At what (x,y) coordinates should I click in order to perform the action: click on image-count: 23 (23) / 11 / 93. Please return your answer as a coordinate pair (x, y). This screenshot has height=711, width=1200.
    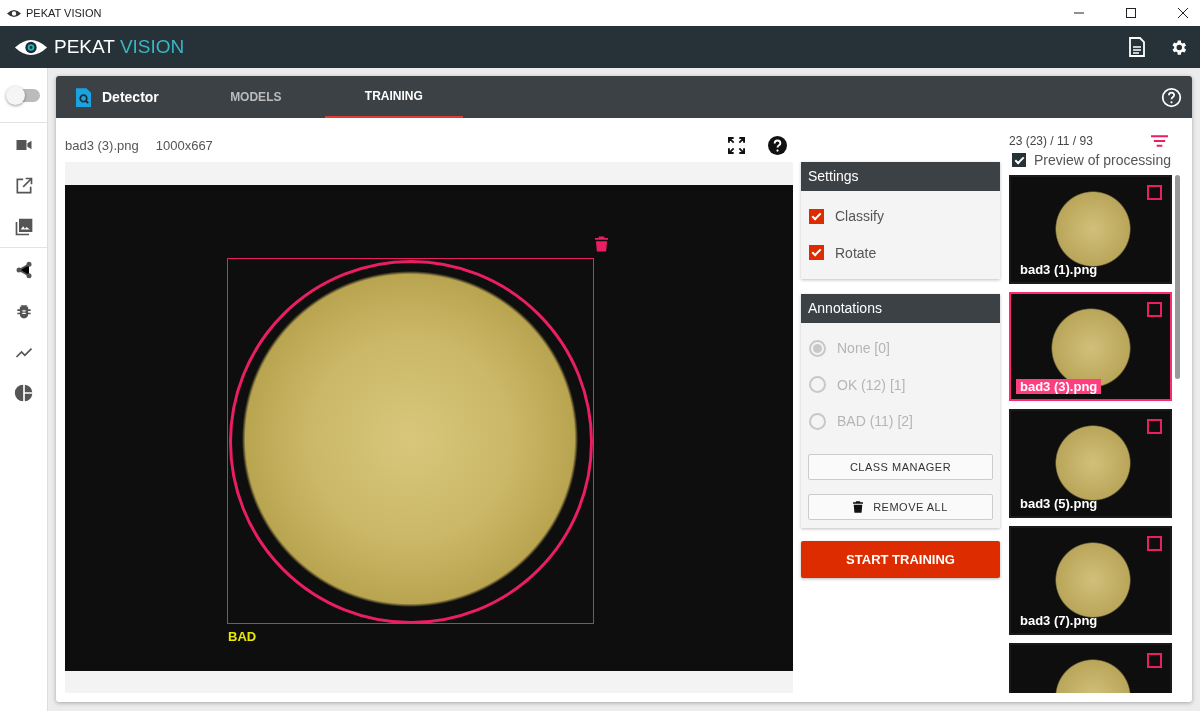
    Looking at the image, I should click on (1051, 141).